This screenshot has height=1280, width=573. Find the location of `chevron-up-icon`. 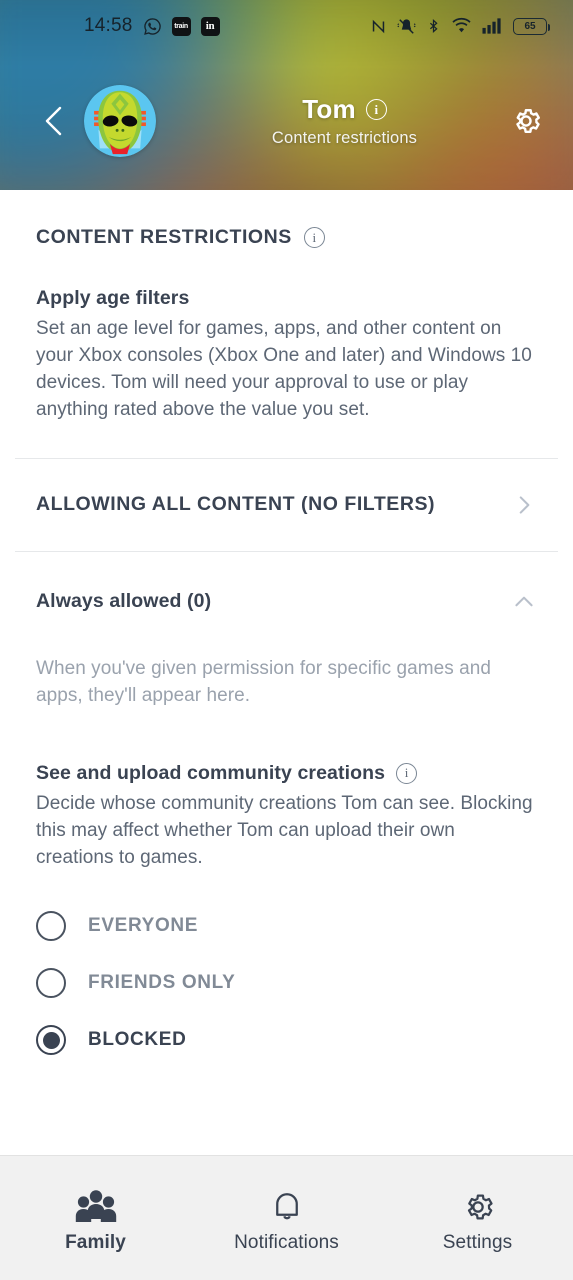

chevron-up-icon is located at coordinates (524, 601).